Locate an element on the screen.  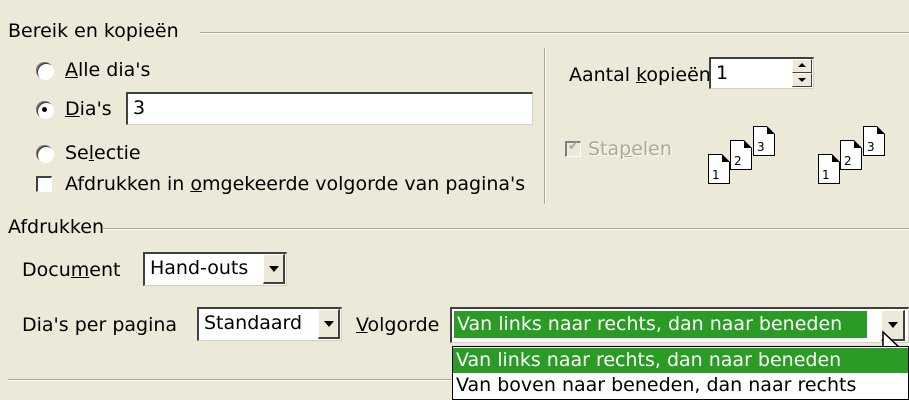
per-page-dropdown-button is located at coordinates (329, 324).